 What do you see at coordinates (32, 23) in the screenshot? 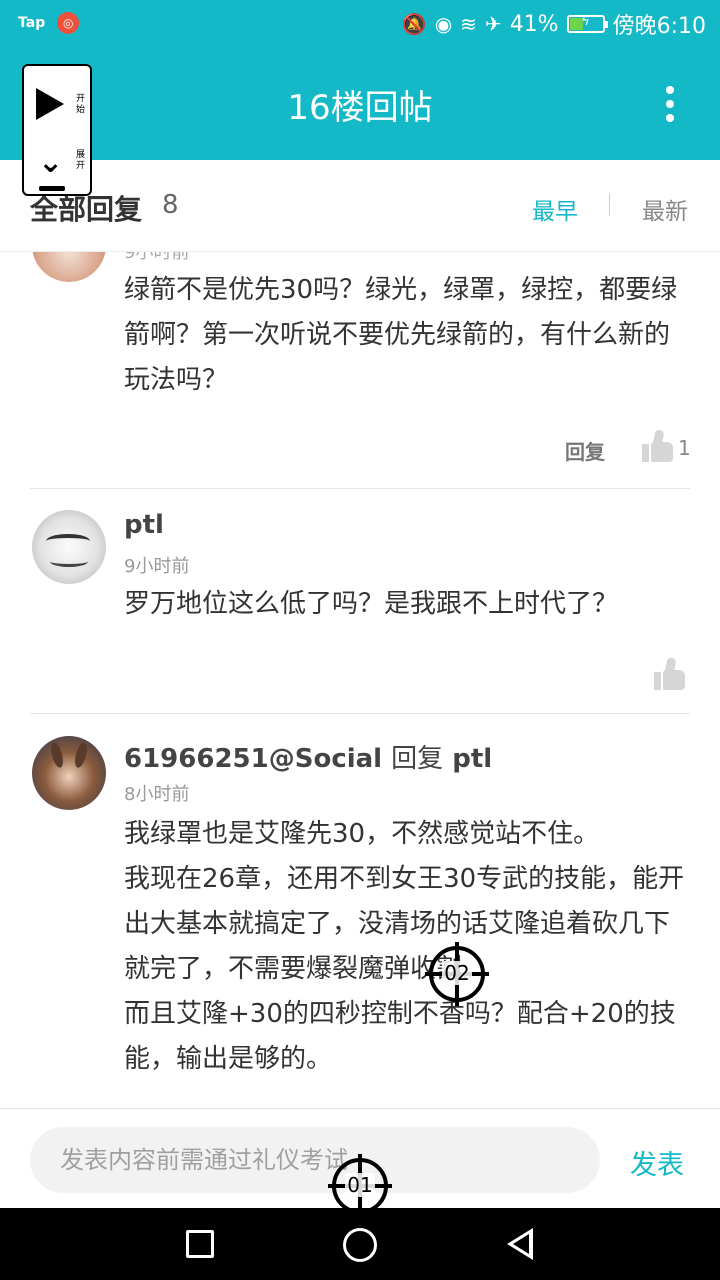
I see `tap-app-icon: Tap` at bounding box center [32, 23].